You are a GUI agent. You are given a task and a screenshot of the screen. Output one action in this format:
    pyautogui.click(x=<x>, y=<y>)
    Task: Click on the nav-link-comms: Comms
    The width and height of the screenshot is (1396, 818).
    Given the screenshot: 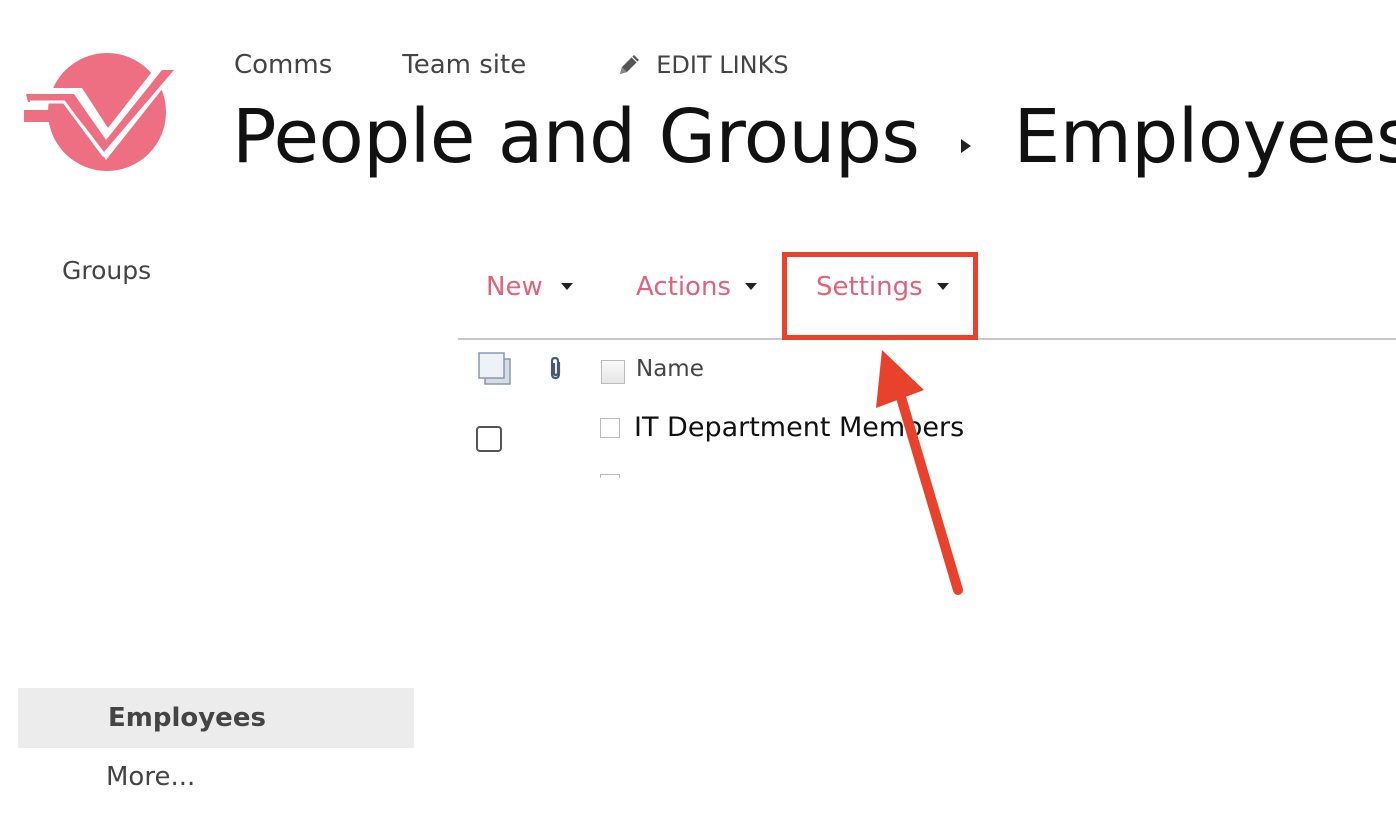 What is the action you would take?
    pyautogui.click(x=283, y=65)
    